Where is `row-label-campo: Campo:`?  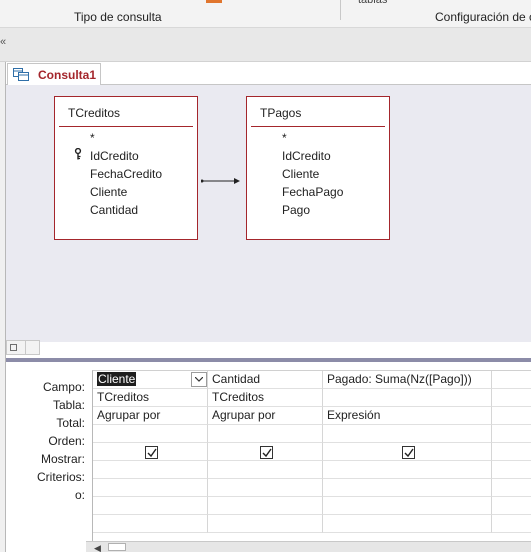 row-label-campo: Campo: is located at coordinates (63, 387).